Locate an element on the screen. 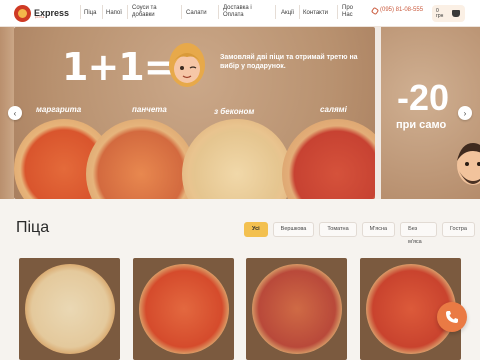 The image size is (480, 360). discount-headline: -20 is located at coordinates (423, 97).